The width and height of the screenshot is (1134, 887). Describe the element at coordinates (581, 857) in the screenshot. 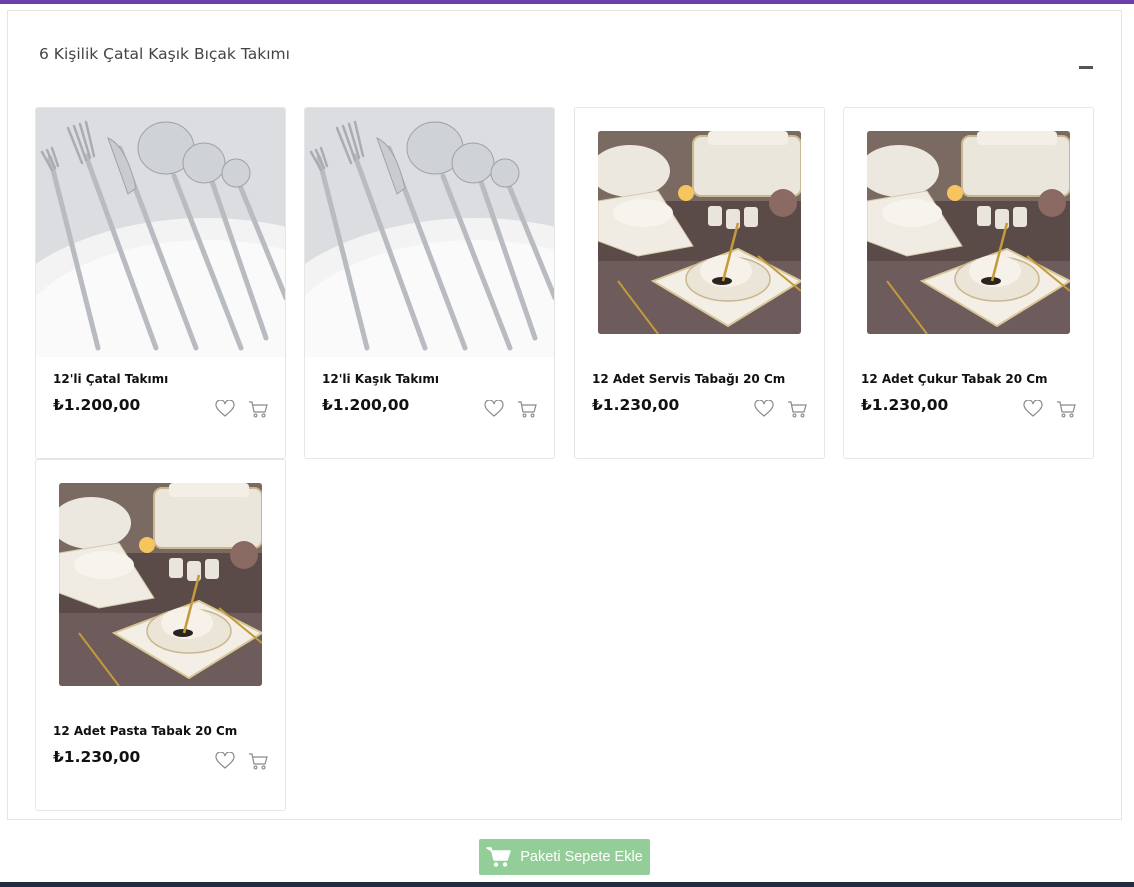

I see `add-package-label: Paketi Sepete Ekle` at that location.